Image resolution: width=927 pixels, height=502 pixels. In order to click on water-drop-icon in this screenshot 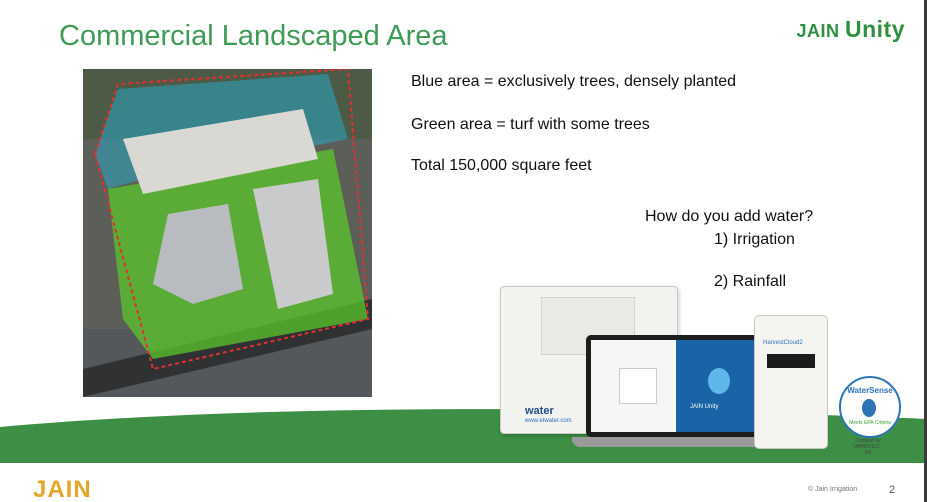, I will do `click(869, 408)`.